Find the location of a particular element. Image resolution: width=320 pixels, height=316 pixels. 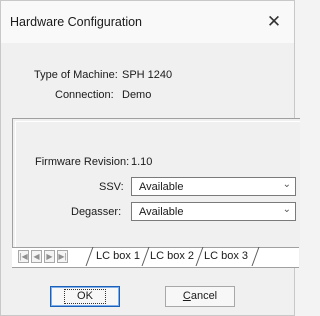

title-bar: Hardware Configuration ✕ is located at coordinates (147, 22).